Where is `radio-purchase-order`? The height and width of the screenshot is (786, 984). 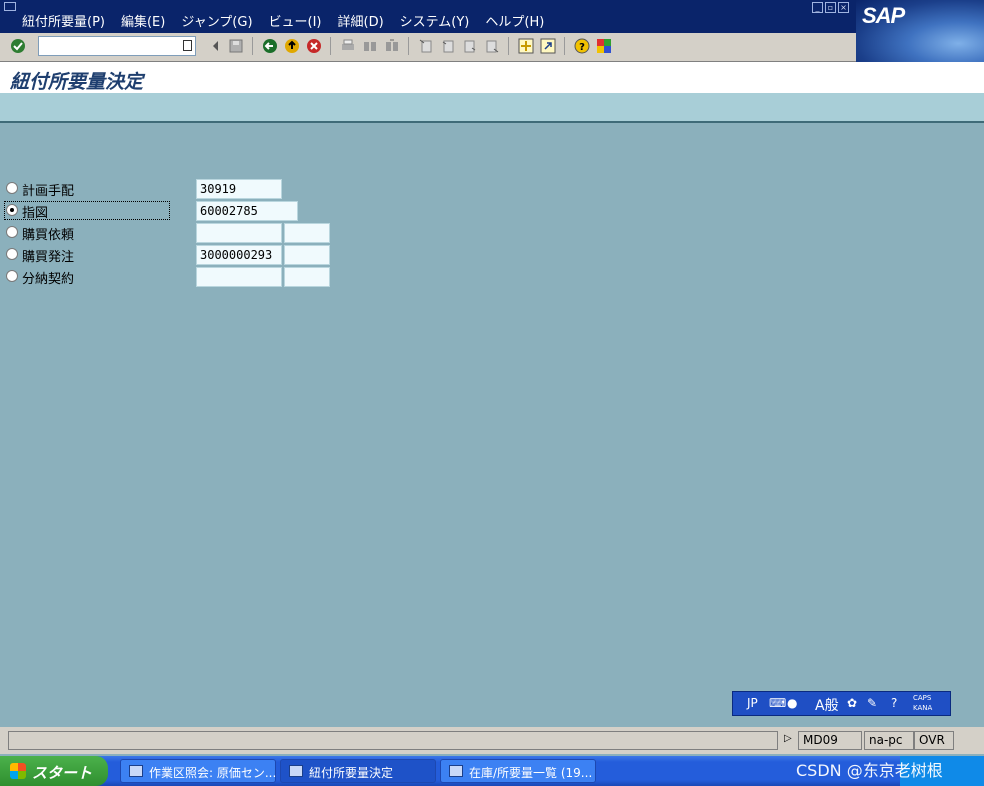
radio-purchase-order is located at coordinates (12, 254).